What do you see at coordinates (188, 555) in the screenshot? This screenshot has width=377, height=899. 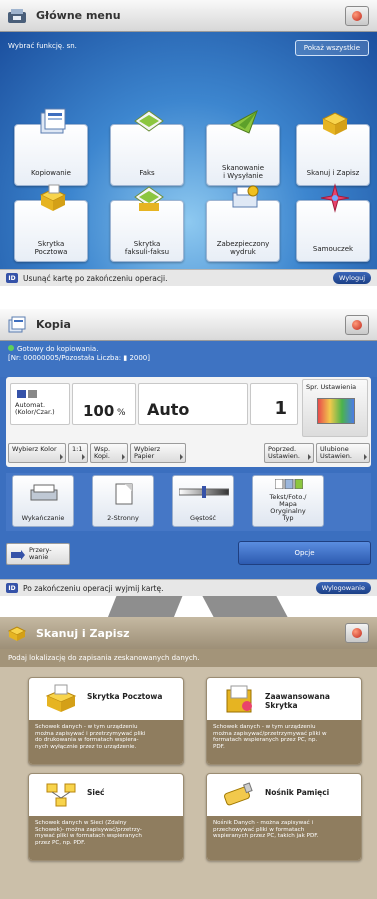 I see `copy-bottom-area: Przery- wanie Opcje` at bounding box center [188, 555].